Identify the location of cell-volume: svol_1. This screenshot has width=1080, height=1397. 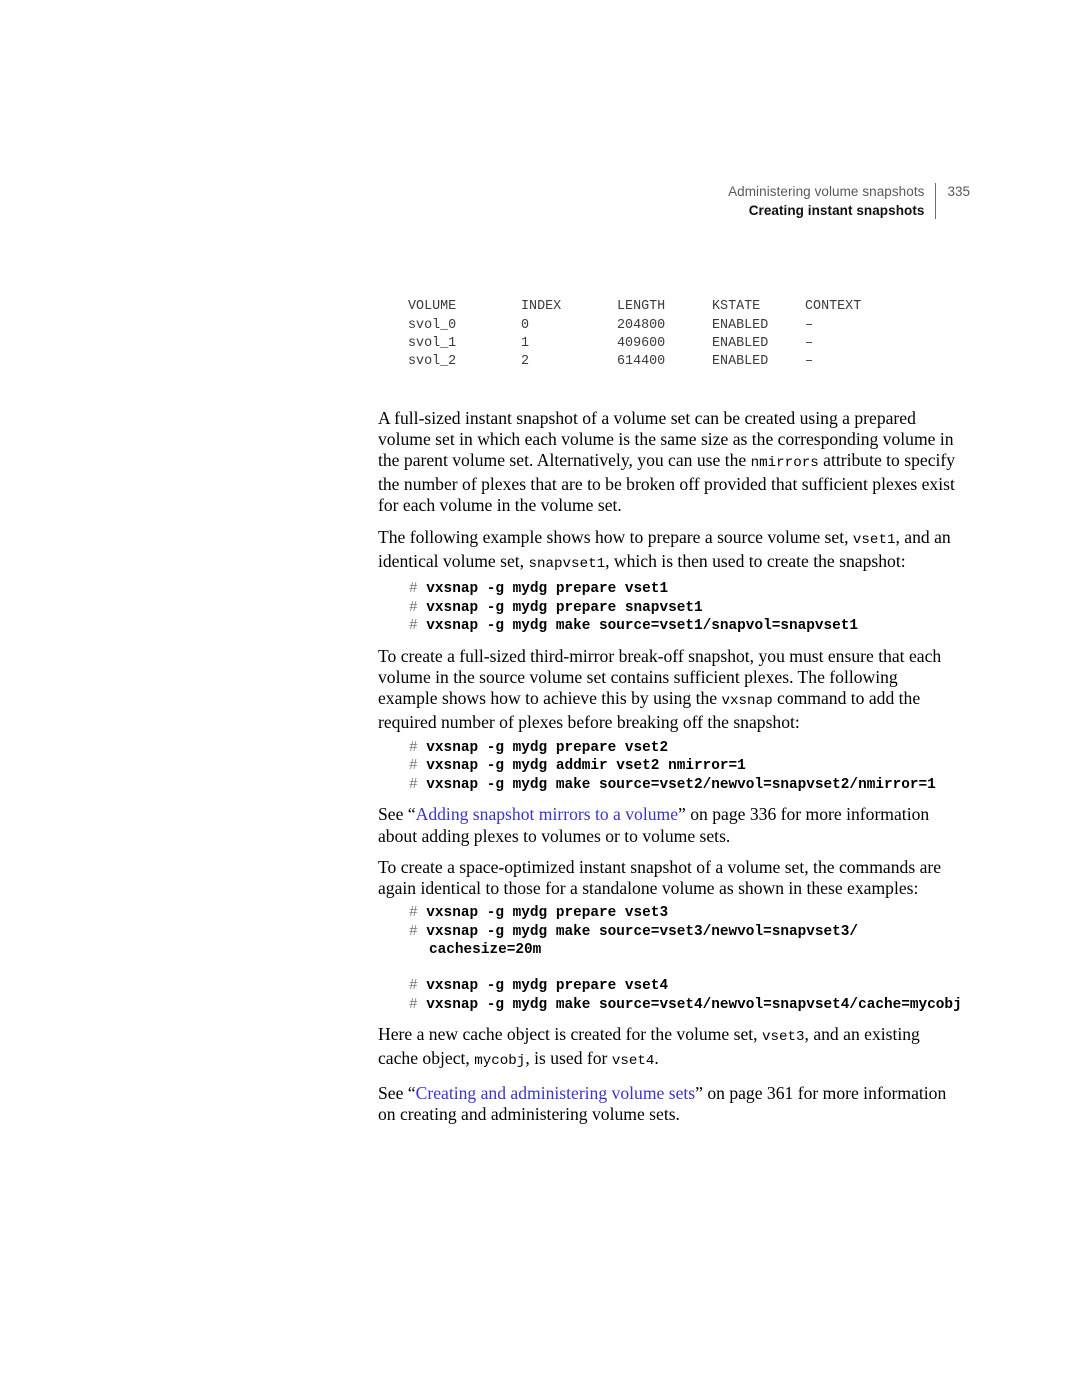
(432, 343).